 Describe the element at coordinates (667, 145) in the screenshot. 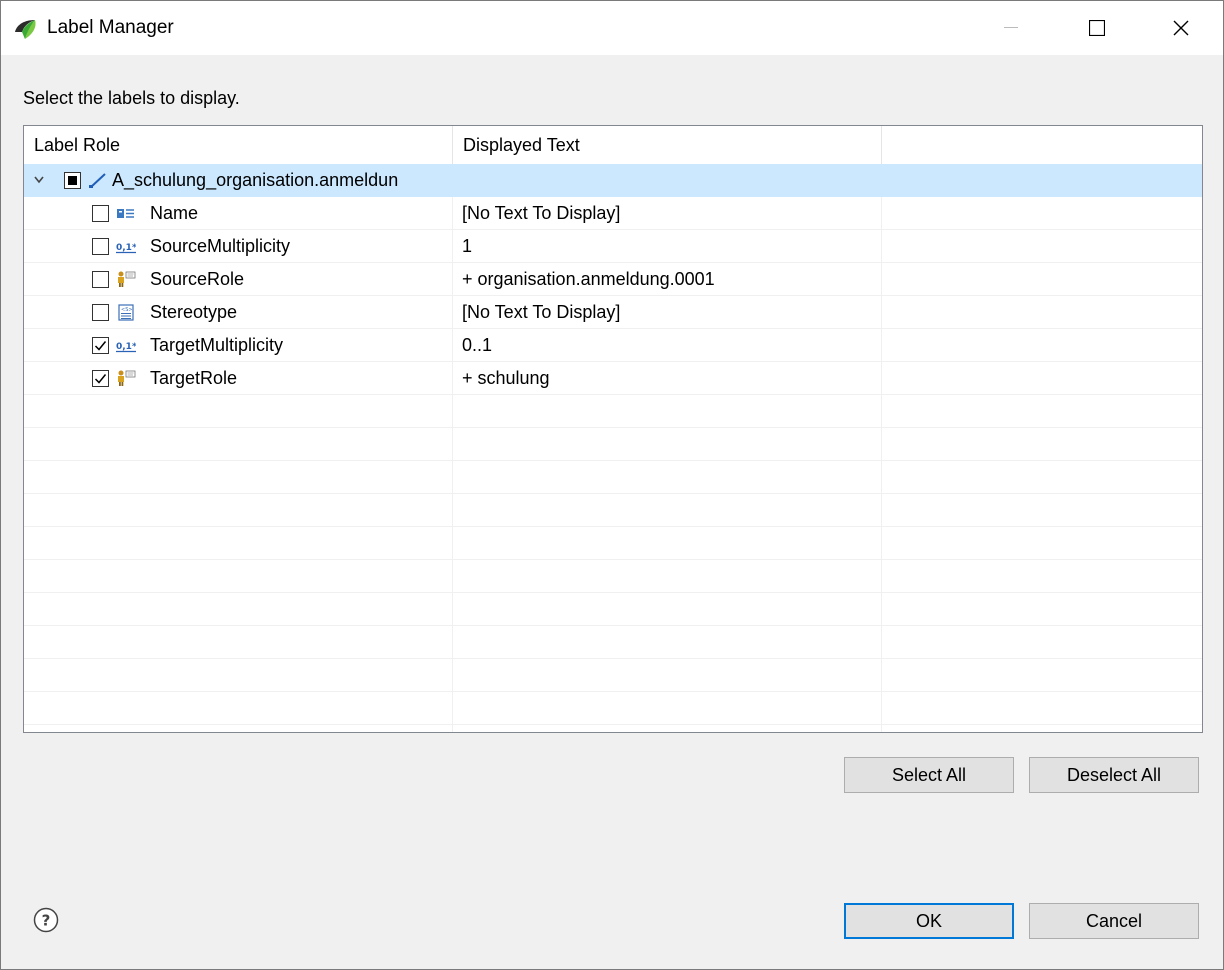

I see `column-header-displayed-text: Displayed Text` at that location.